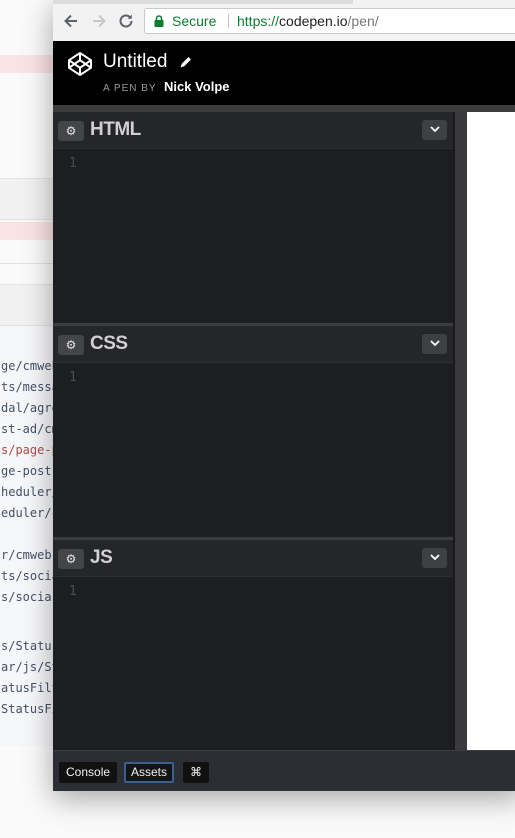 The width and height of the screenshot is (515, 838). Describe the element at coordinates (30, 408) in the screenshot. I see `bg-code-line: dal/agre` at that location.